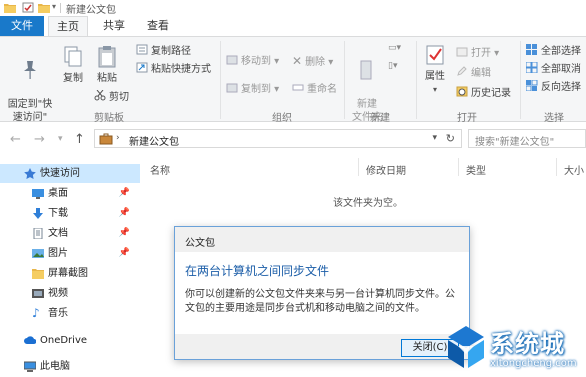 The width and height of the screenshot is (586, 377). What do you see at coordinates (368, 203) in the screenshot?
I see `empty-folder-message: 该文件夹为空。` at bounding box center [368, 203].